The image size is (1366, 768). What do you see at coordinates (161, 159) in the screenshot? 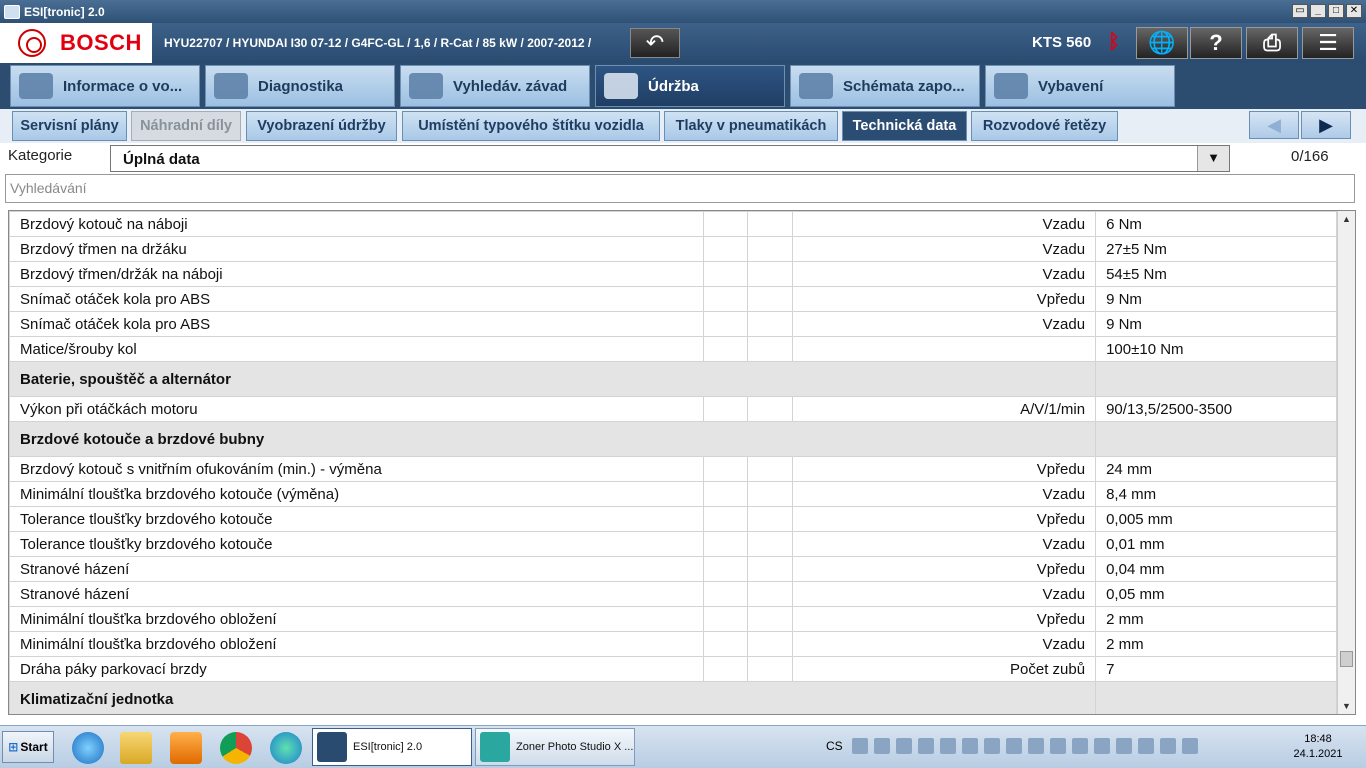
I see `category-value: Úplná data` at bounding box center [161, 159].